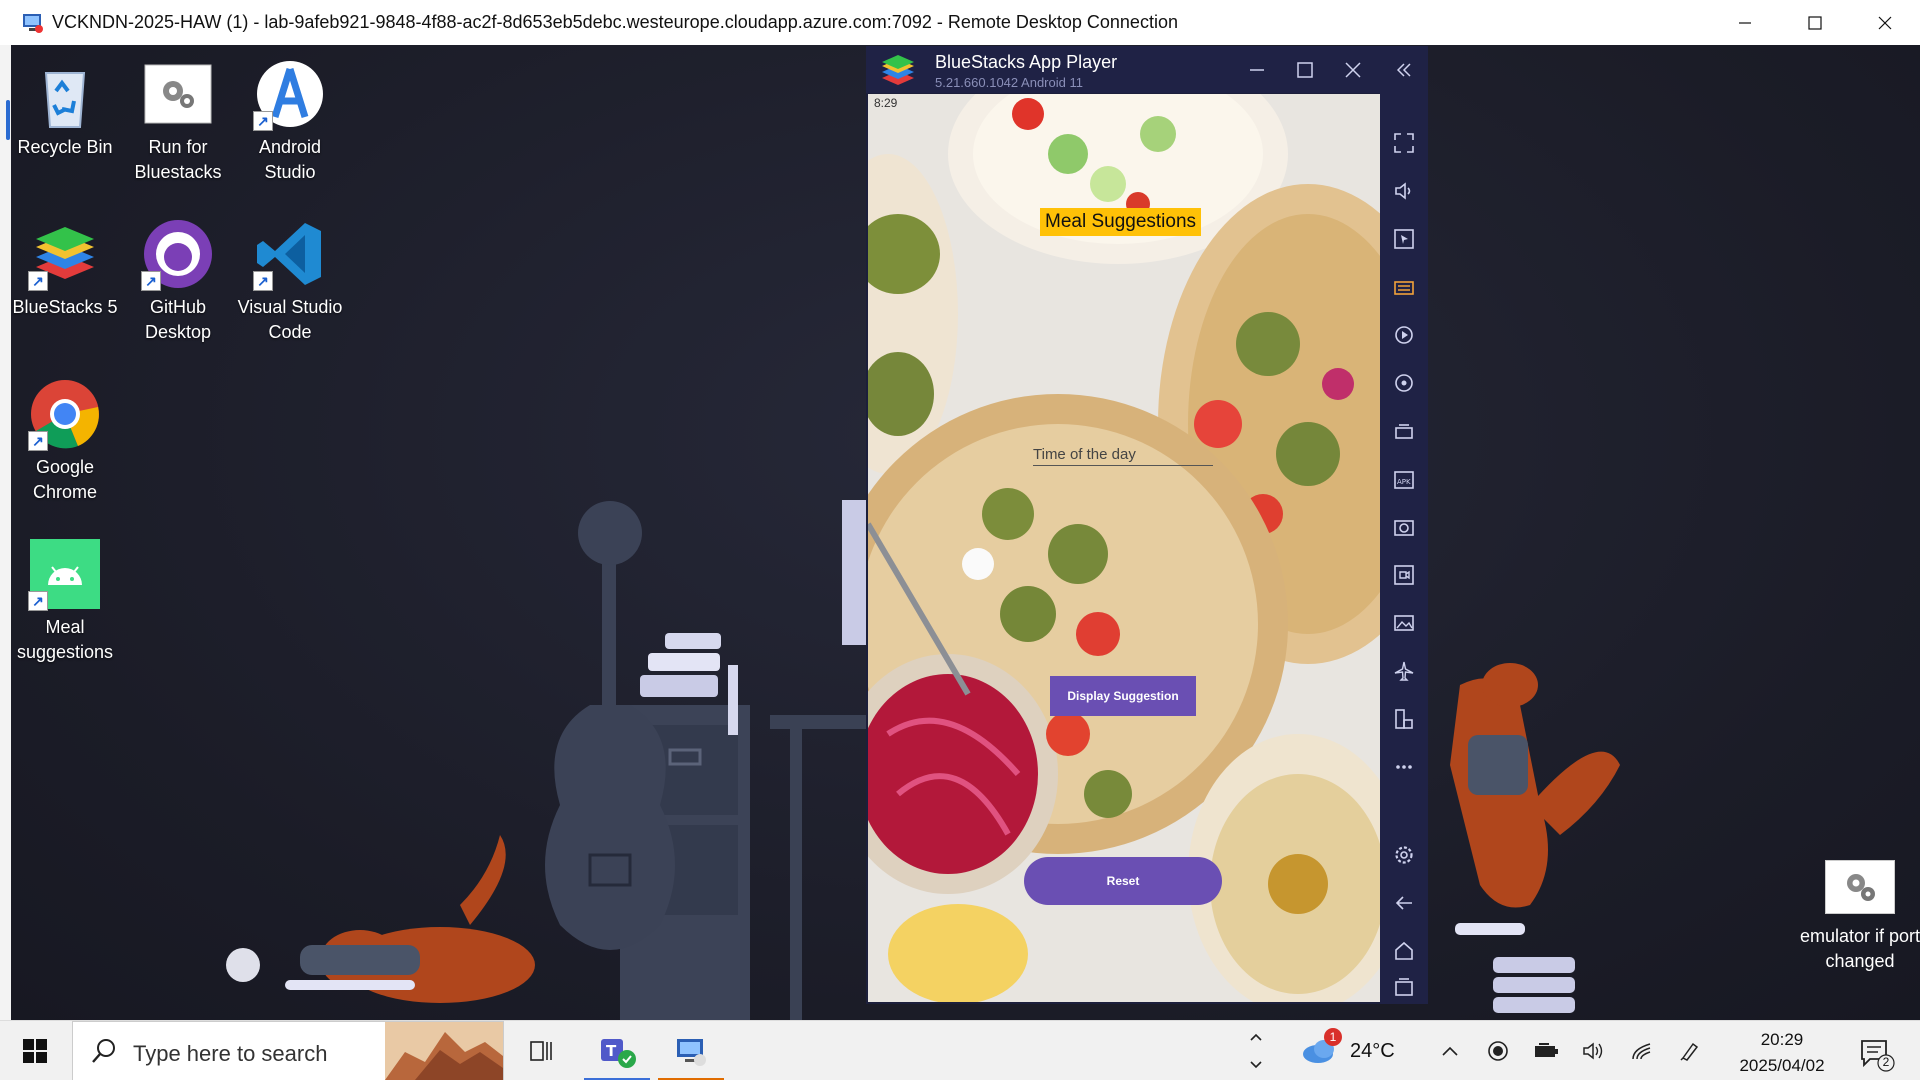 This screenshot has width=1920, height=1080. I want to click on screenshot-icon, so click(1404, 527).